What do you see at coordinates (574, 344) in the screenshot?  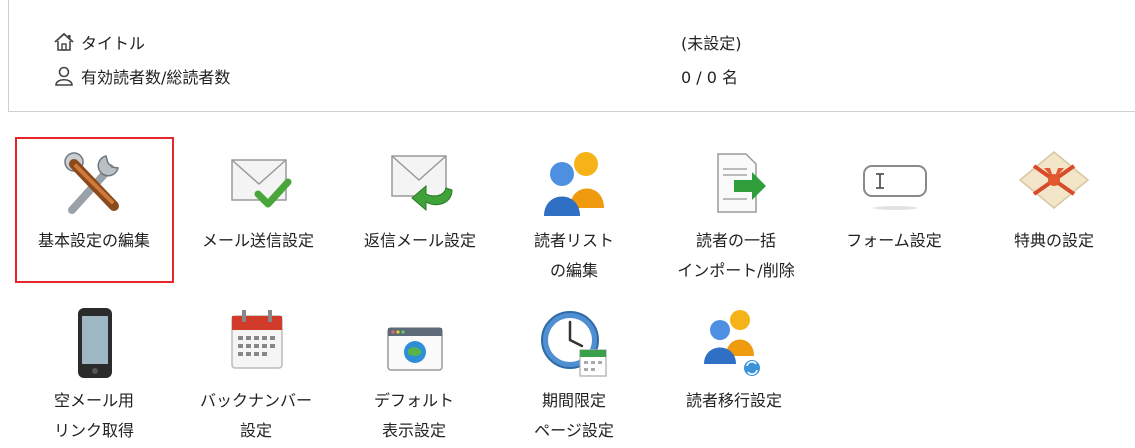 I see `clock-calendar-icon` at bounding box center [574, 344].